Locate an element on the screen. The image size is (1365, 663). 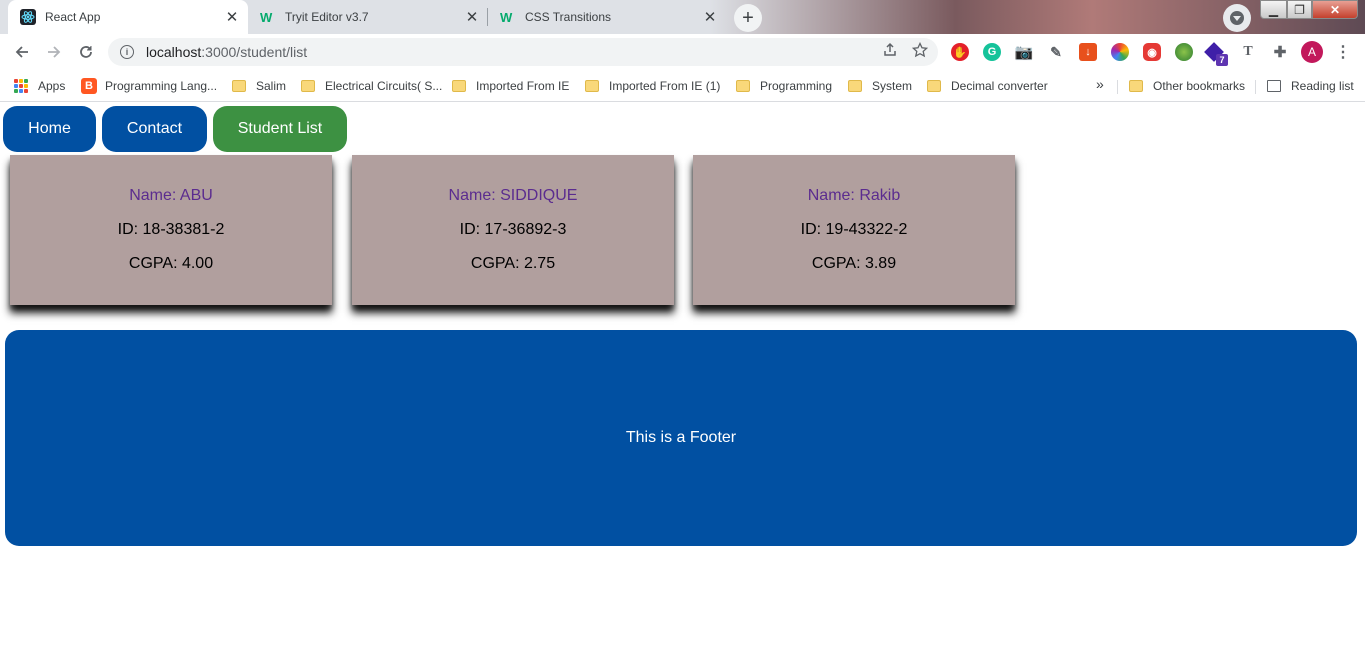
nav-home-link: Home is located at coordinates (49, 129).